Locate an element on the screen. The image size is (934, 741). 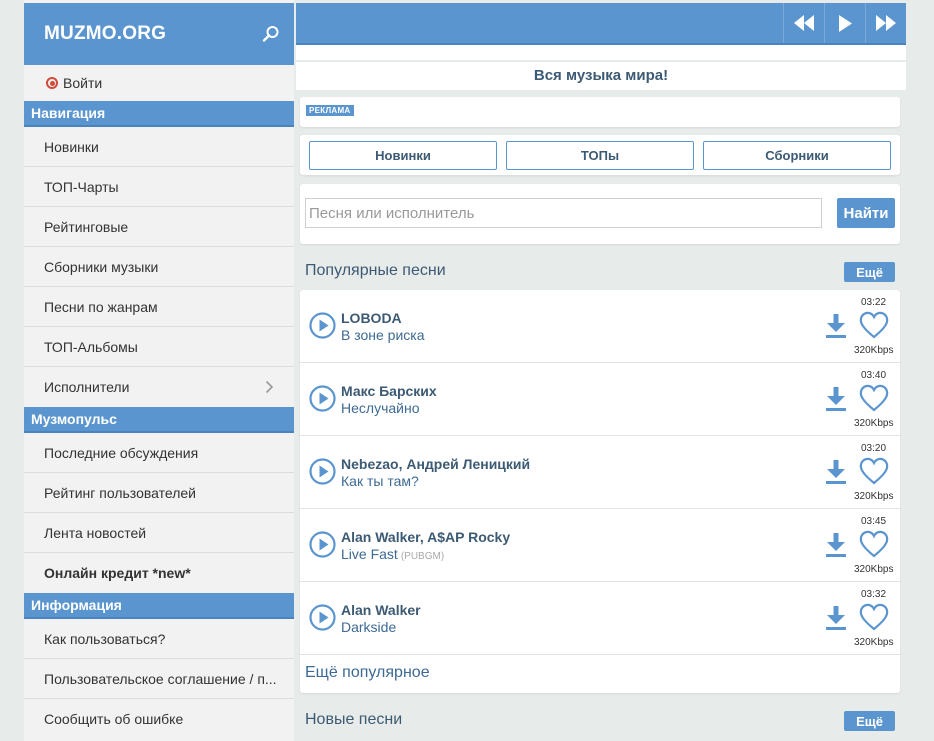
ad-badge: РЕКЛАМА is located at coordinates (330, 110).